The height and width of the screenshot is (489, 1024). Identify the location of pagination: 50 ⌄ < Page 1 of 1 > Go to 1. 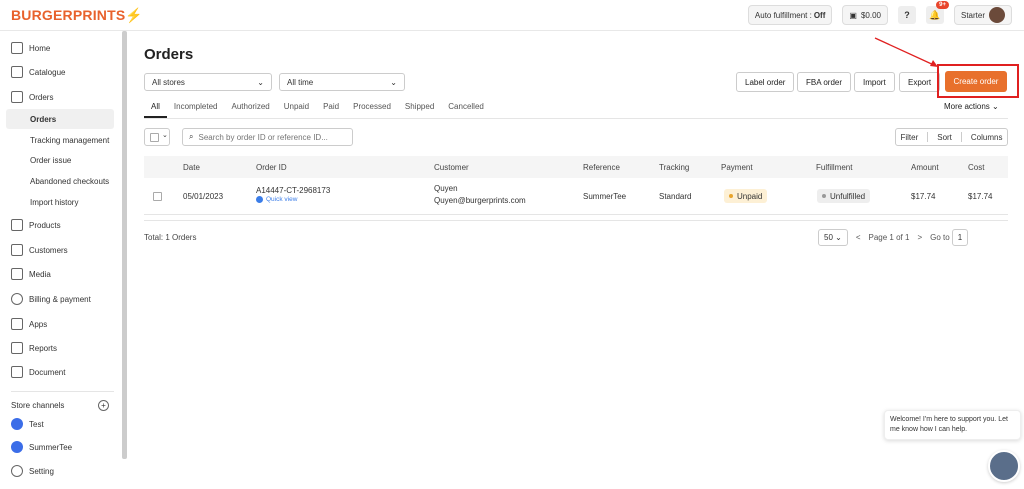
(893, 237).